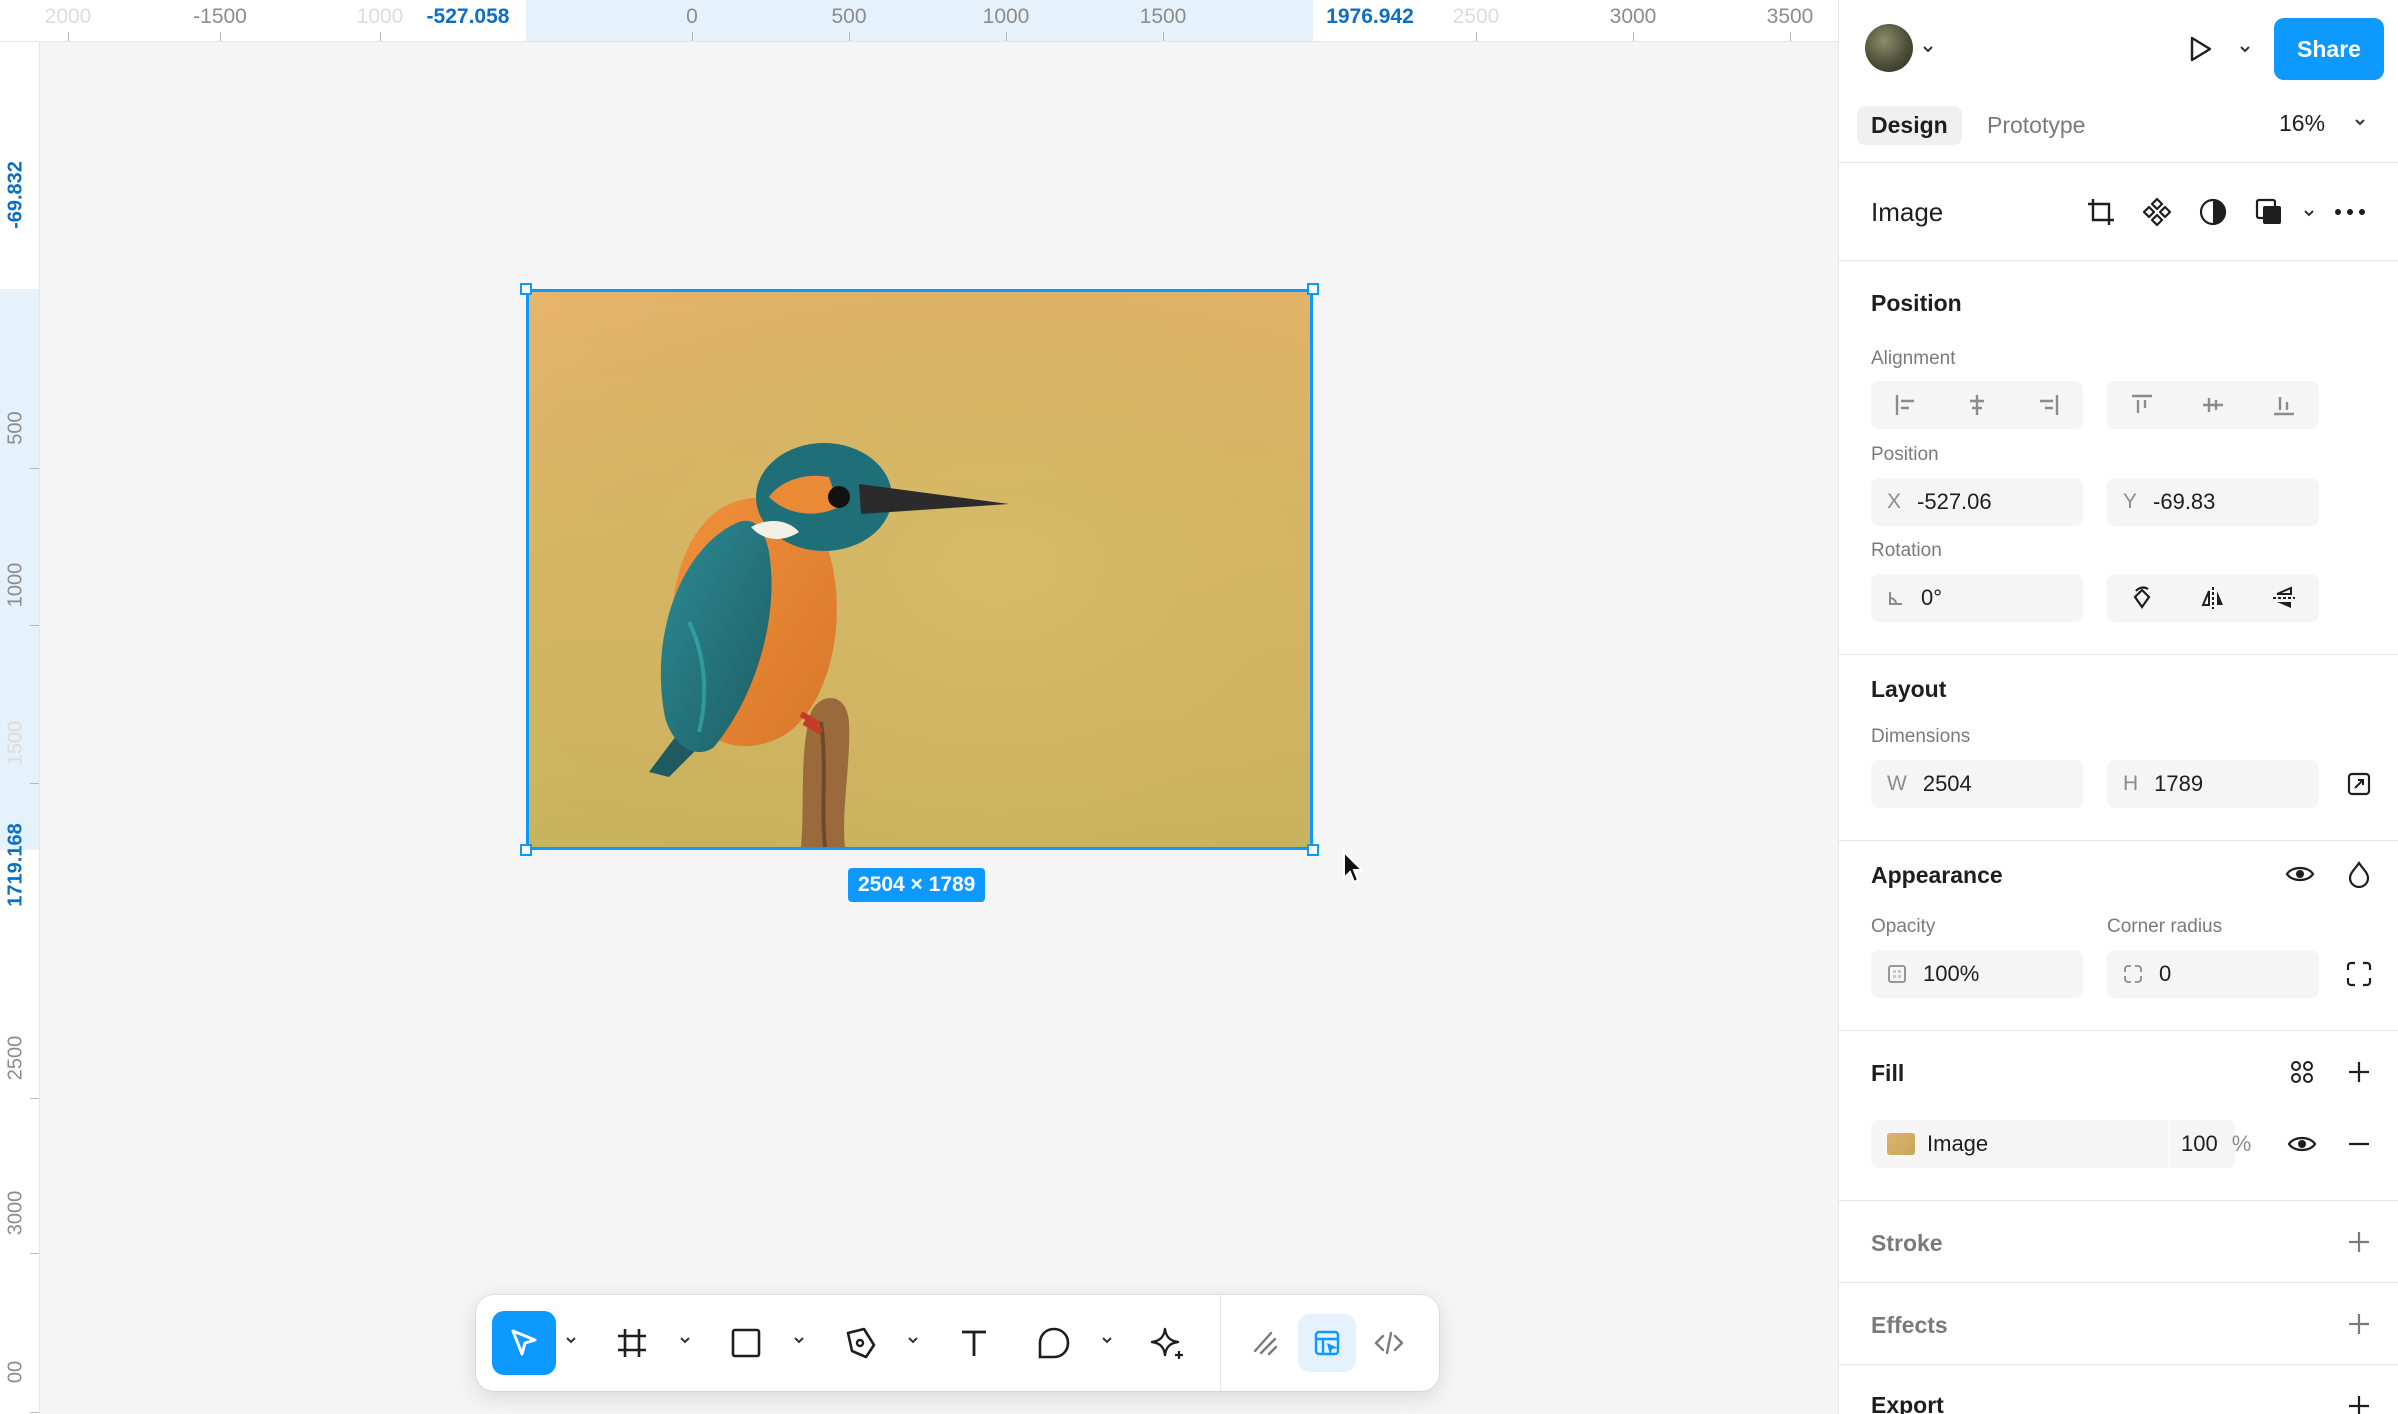  What do you see at coordinates (2130, 501) in the screenshot?
I see `y-prefix: Y` at bounding box center [2130, 501].